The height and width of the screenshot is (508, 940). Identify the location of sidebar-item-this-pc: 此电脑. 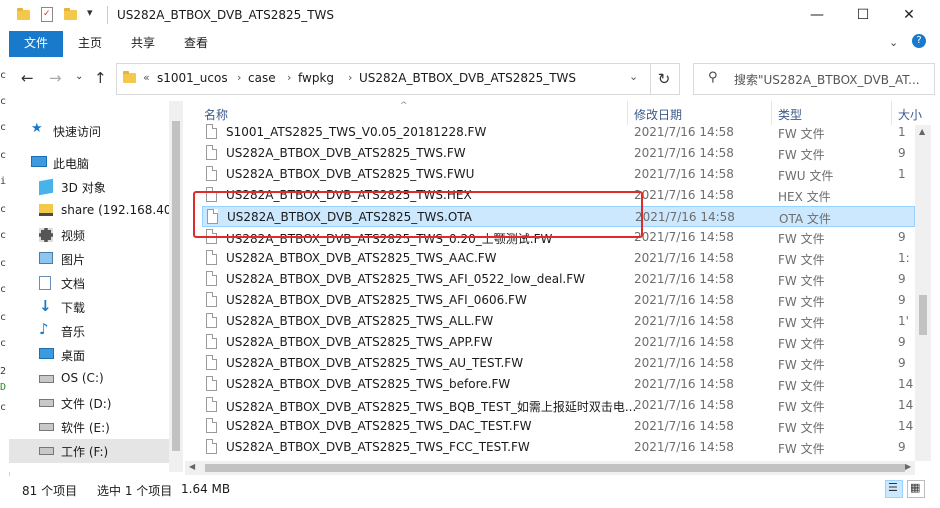
(89, 163).